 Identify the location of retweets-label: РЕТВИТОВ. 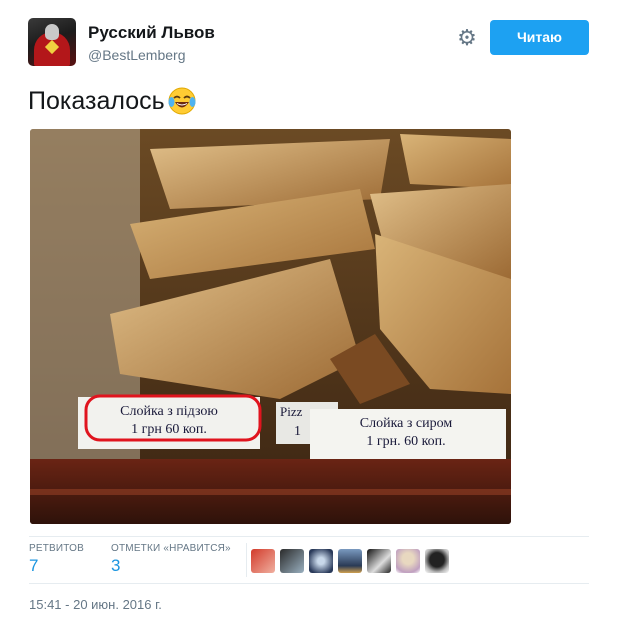
(57, 548).